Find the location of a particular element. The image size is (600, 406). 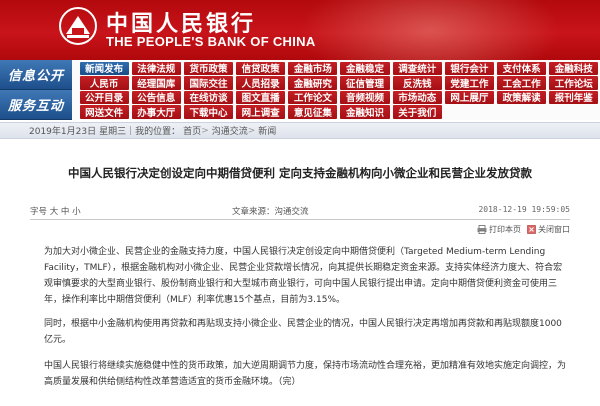

nav-item: 征信管理 is located at coordinates (365, 83).